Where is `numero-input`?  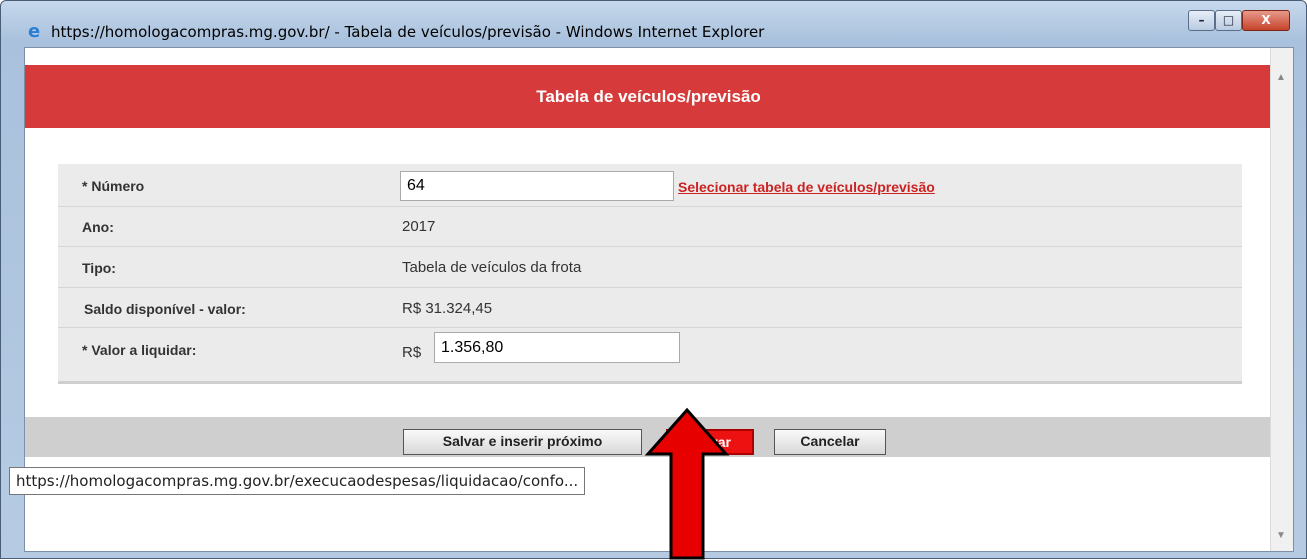
numero-input is located at coordinates (537, 186).